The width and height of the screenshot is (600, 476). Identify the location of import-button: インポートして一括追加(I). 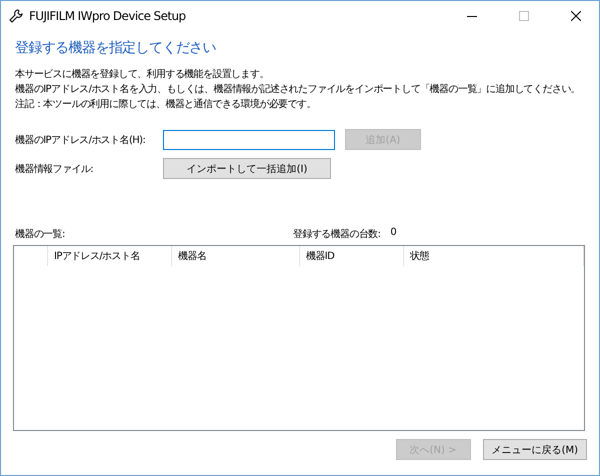
(247, 168).